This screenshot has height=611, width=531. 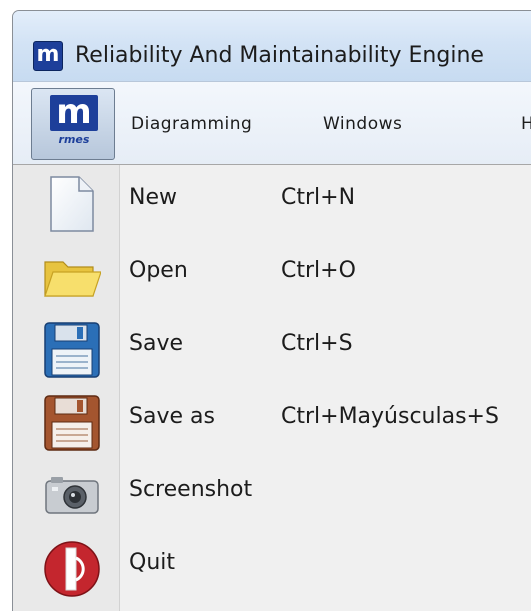 What do you see at coordinates (390, 416) in the screenshot?
I see `menu-item-shortcut: Ctrl+Mayúsculas+S` at bounding box center [390, 416].